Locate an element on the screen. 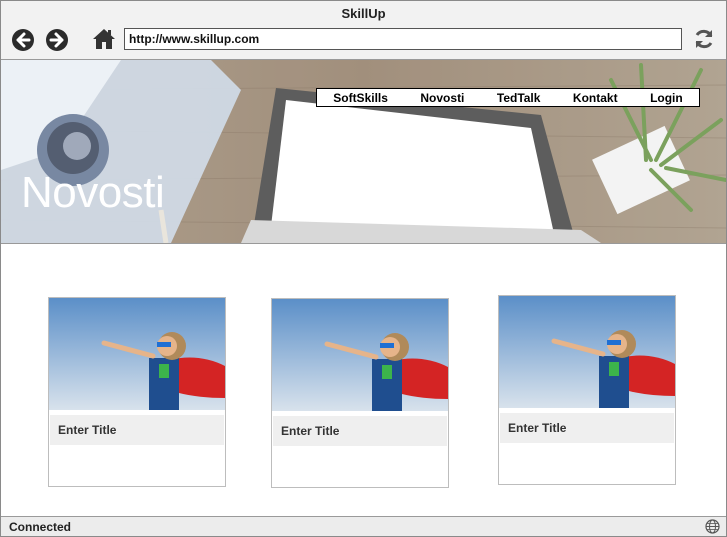  nav-item-novosti: Novosti is located at coordinates (442, 98).